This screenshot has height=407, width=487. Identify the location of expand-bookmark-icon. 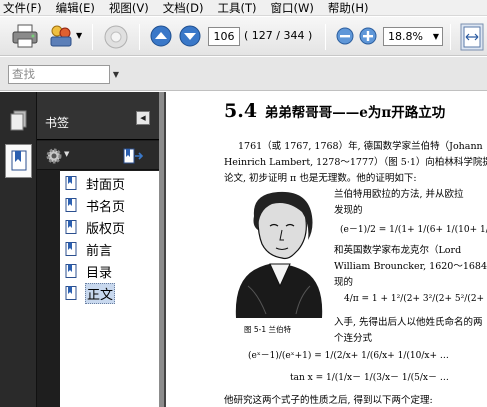
(133, 156).